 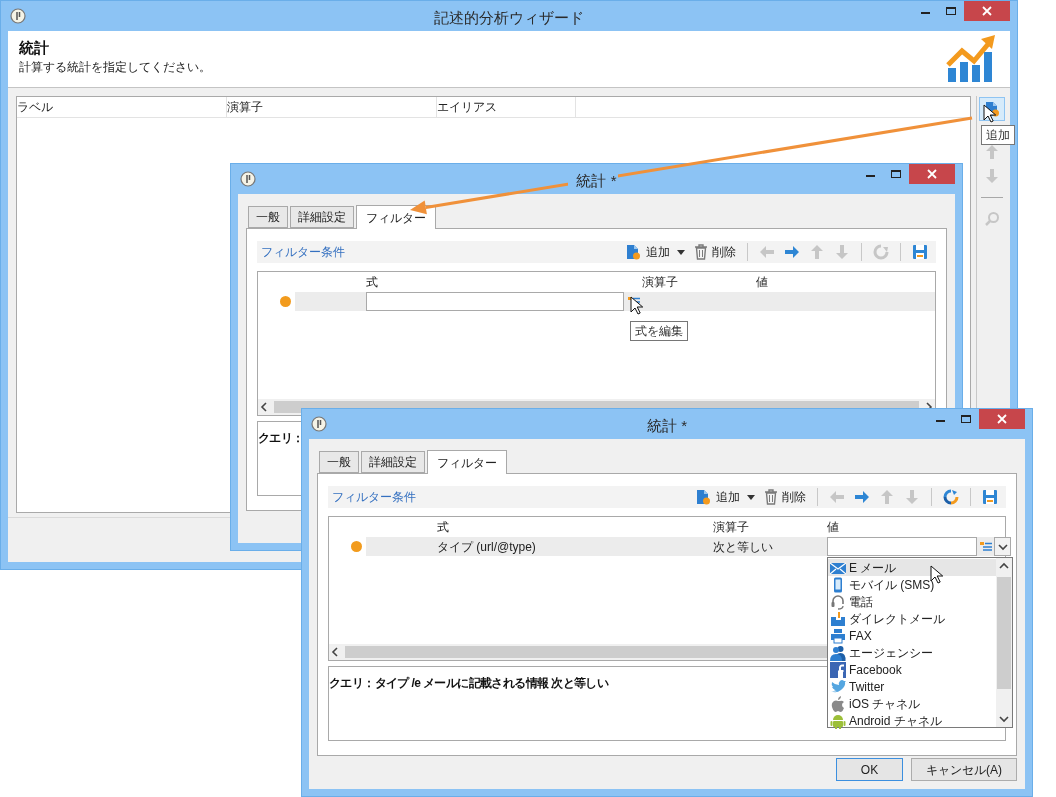 What do you see at coordinates (912, 652) in the screenshot?
I see `dropdown-item: エージェンシー` at bounding box center [912, 652].